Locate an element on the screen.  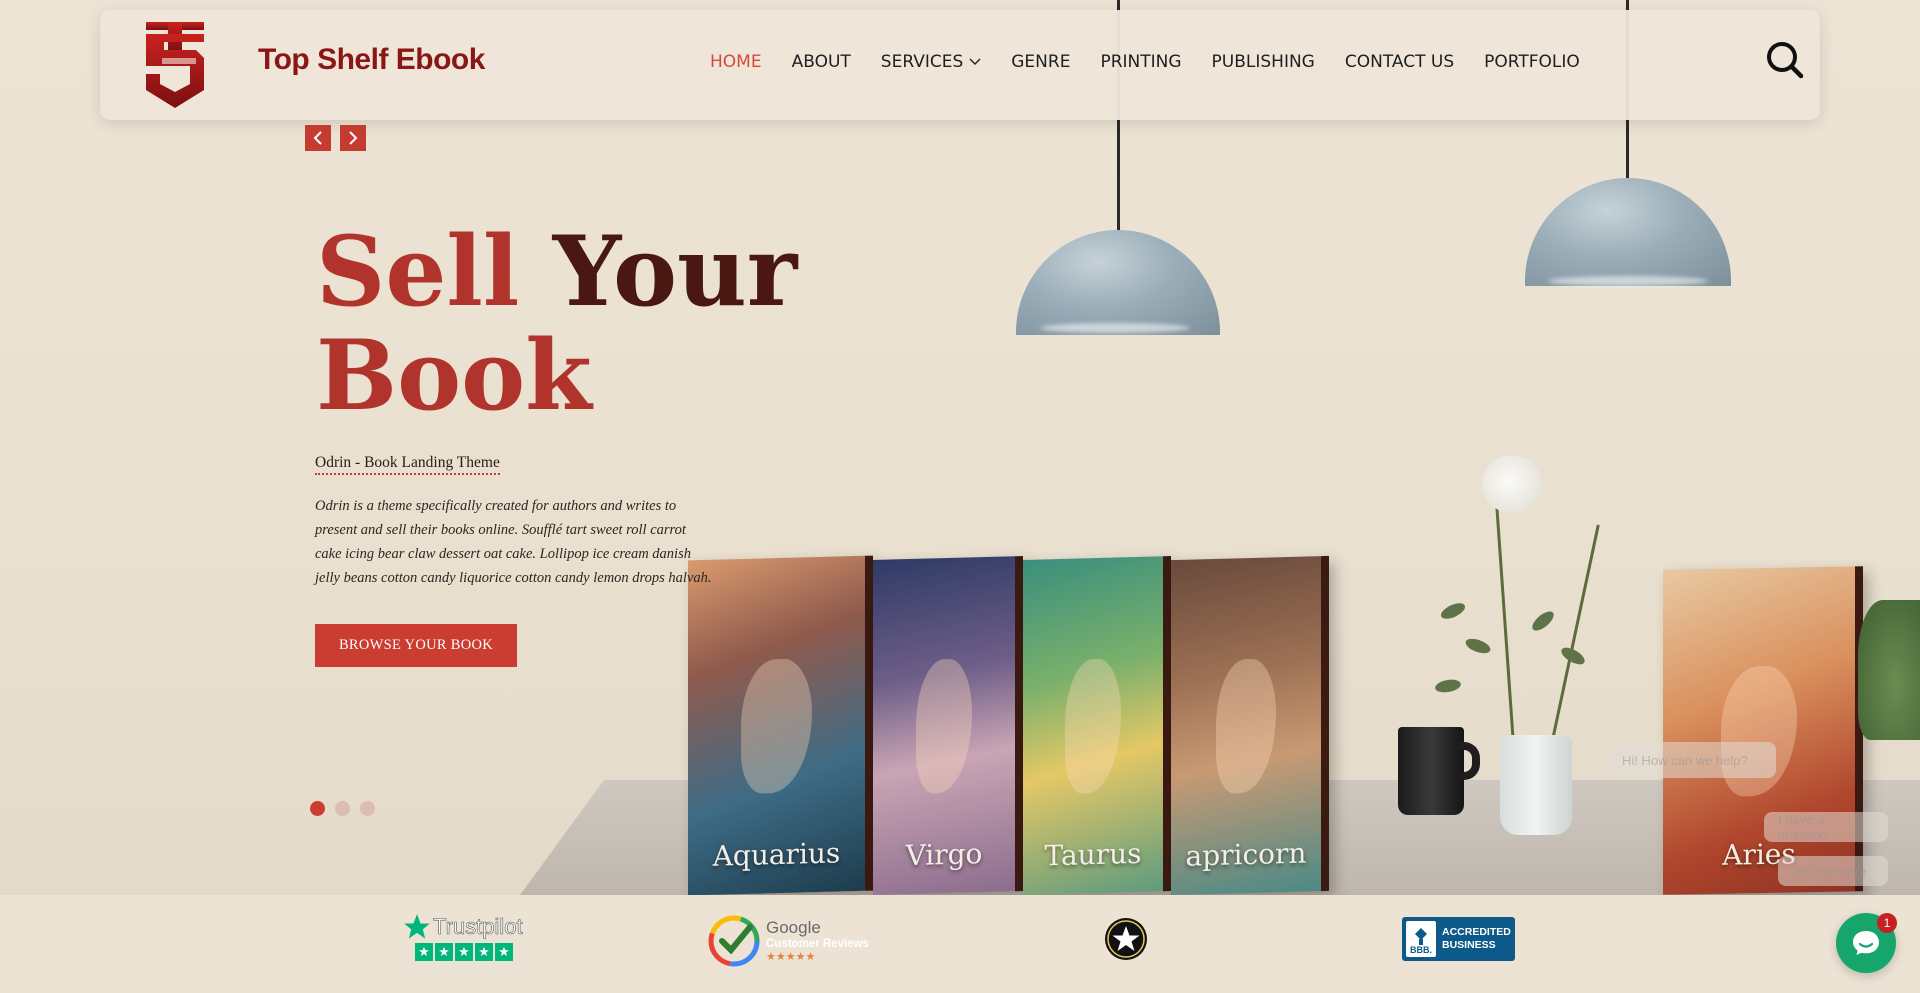
trustpilot-badge: Trustpilot ★ ★ ★ ★ ★ is located at coordinates (463, 939).